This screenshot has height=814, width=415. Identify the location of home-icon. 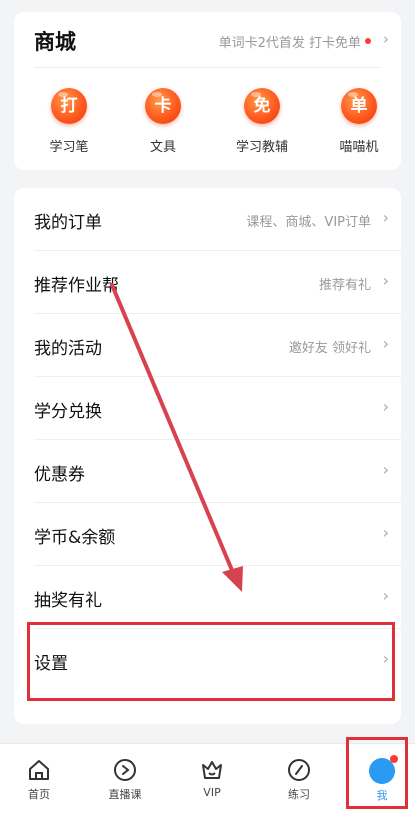
(39, 770).